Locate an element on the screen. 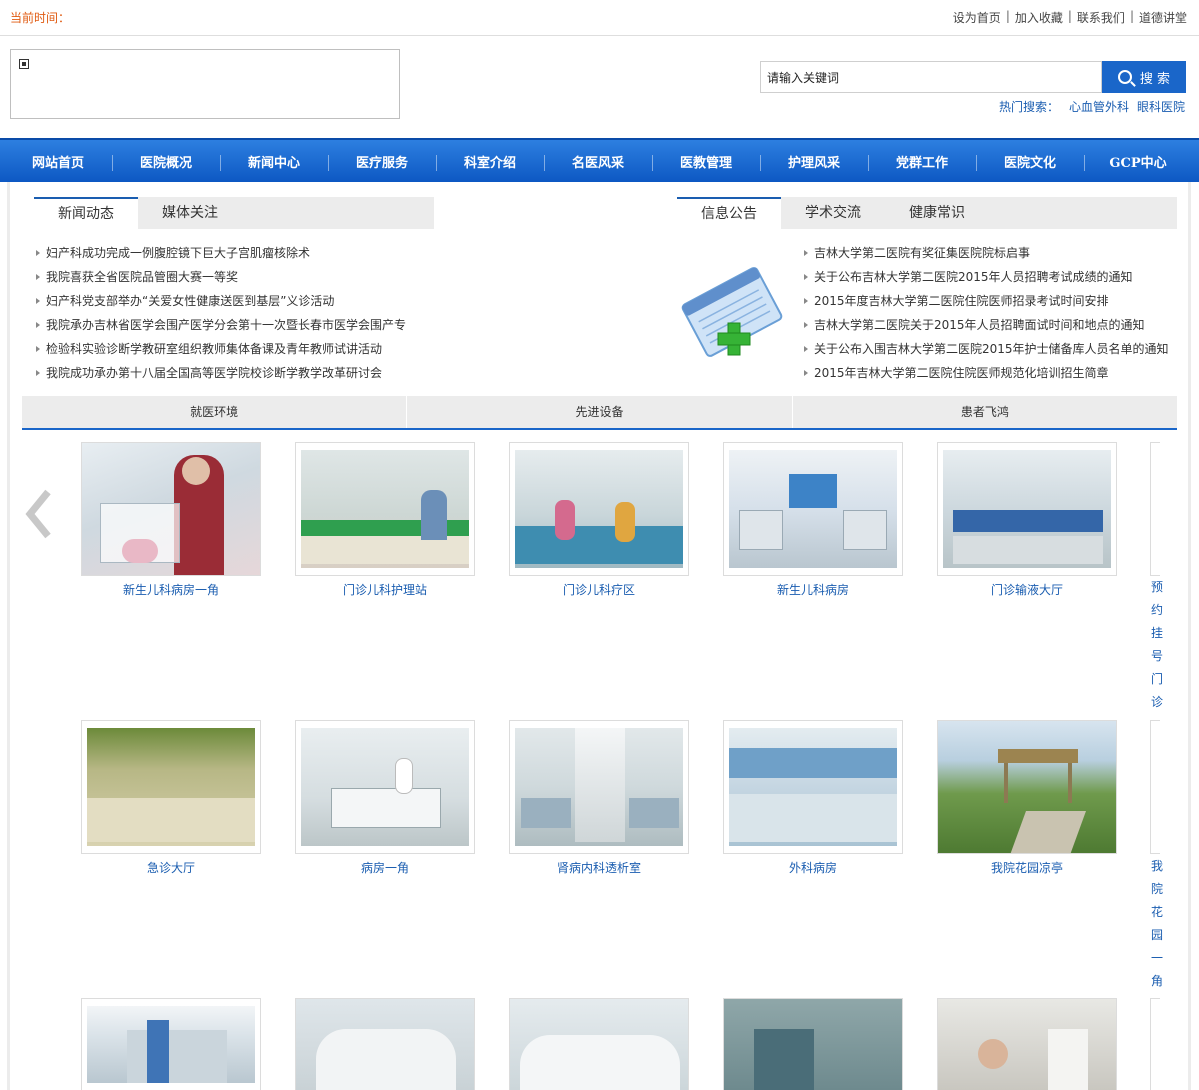 The height and width of the screenshot is (1090, 1199). photo-hospital-building is located at coordinates (171, 1044).